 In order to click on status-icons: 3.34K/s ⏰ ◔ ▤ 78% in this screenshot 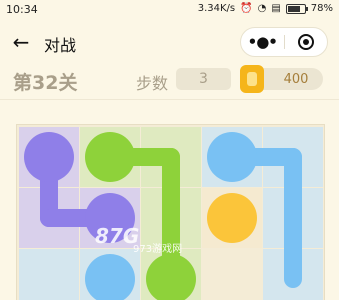, I will do `click(265, 9)`.